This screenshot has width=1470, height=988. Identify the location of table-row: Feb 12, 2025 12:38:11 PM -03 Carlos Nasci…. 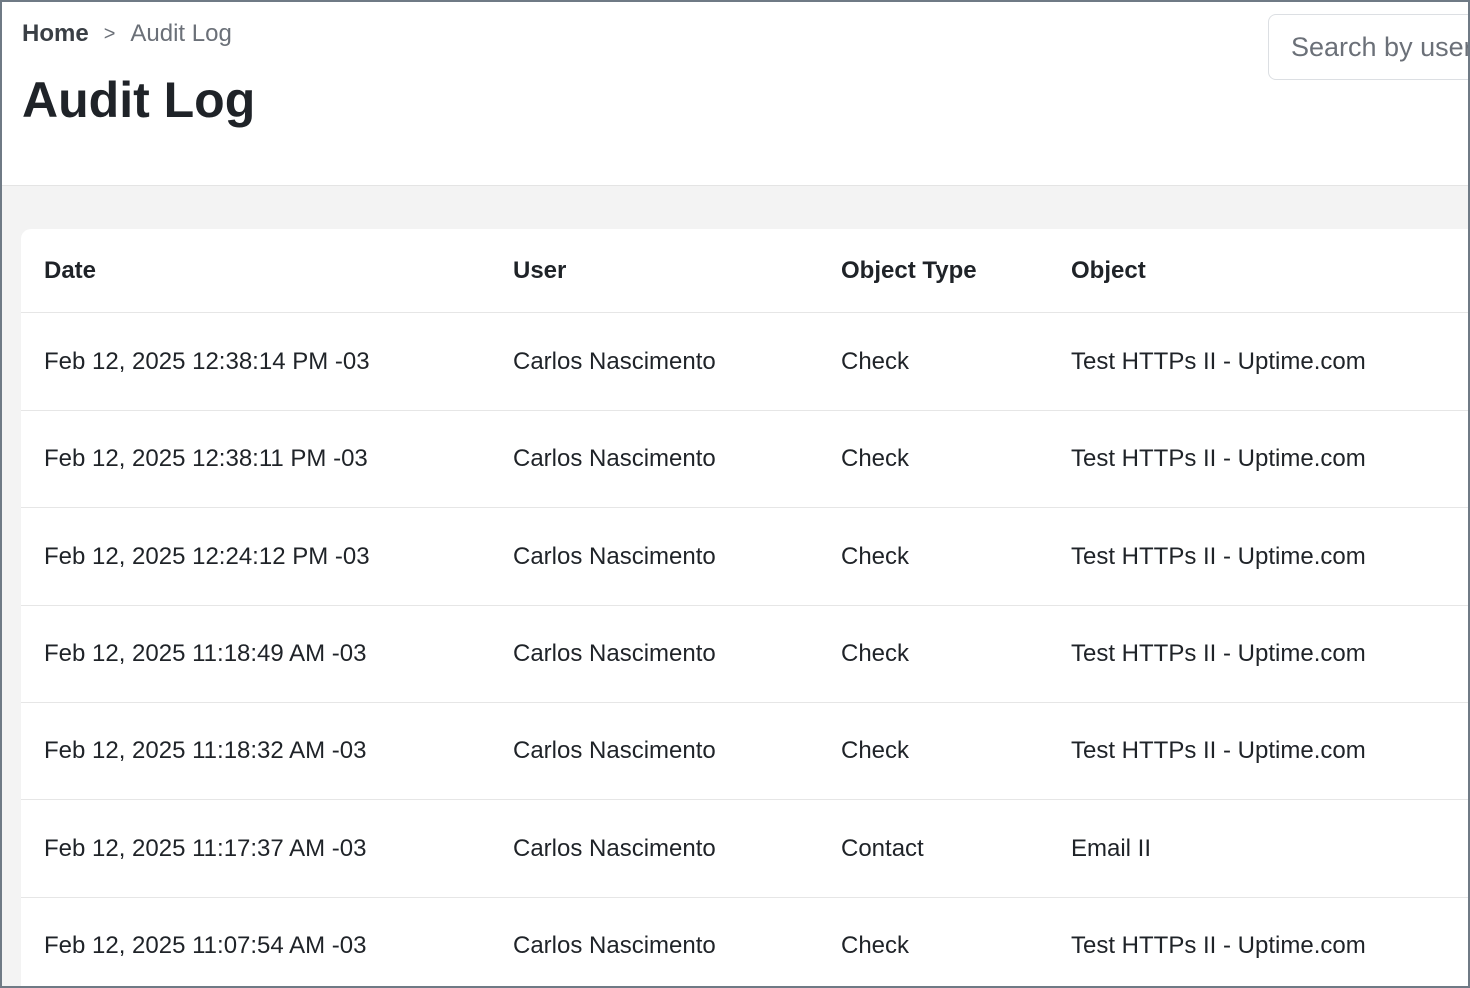
(744, 459).